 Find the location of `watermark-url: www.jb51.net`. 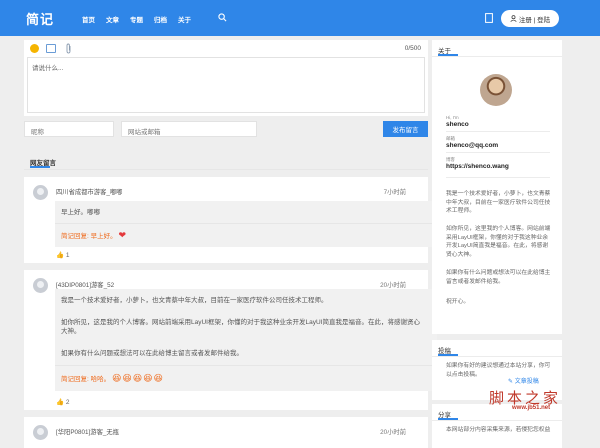

watermark-url: www.jb51.net is located at coordinates (531, 408).